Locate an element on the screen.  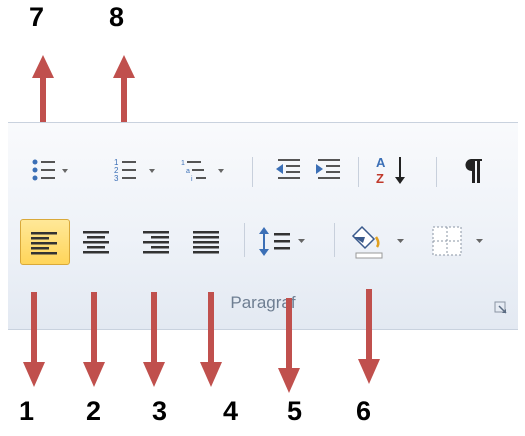
paragraph-dialog-launcher is located at coordinates (501, 308).